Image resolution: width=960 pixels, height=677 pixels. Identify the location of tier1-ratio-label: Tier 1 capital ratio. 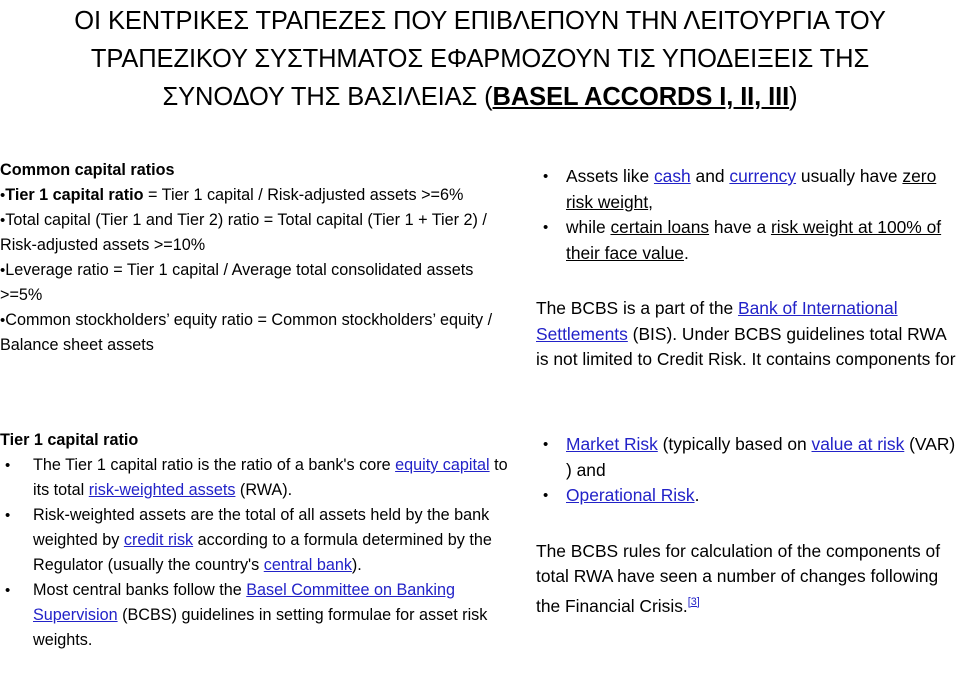
(74, 195).